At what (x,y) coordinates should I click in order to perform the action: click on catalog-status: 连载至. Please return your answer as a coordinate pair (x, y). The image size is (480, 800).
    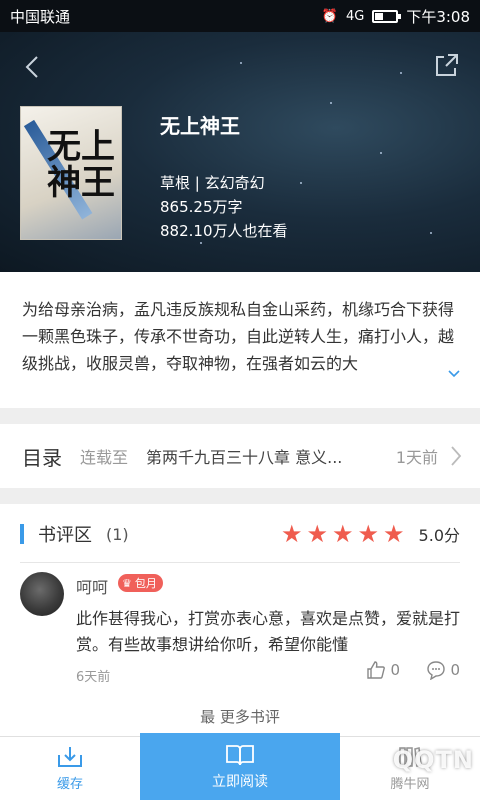
    Looking at the image, I should click on (104, 457).